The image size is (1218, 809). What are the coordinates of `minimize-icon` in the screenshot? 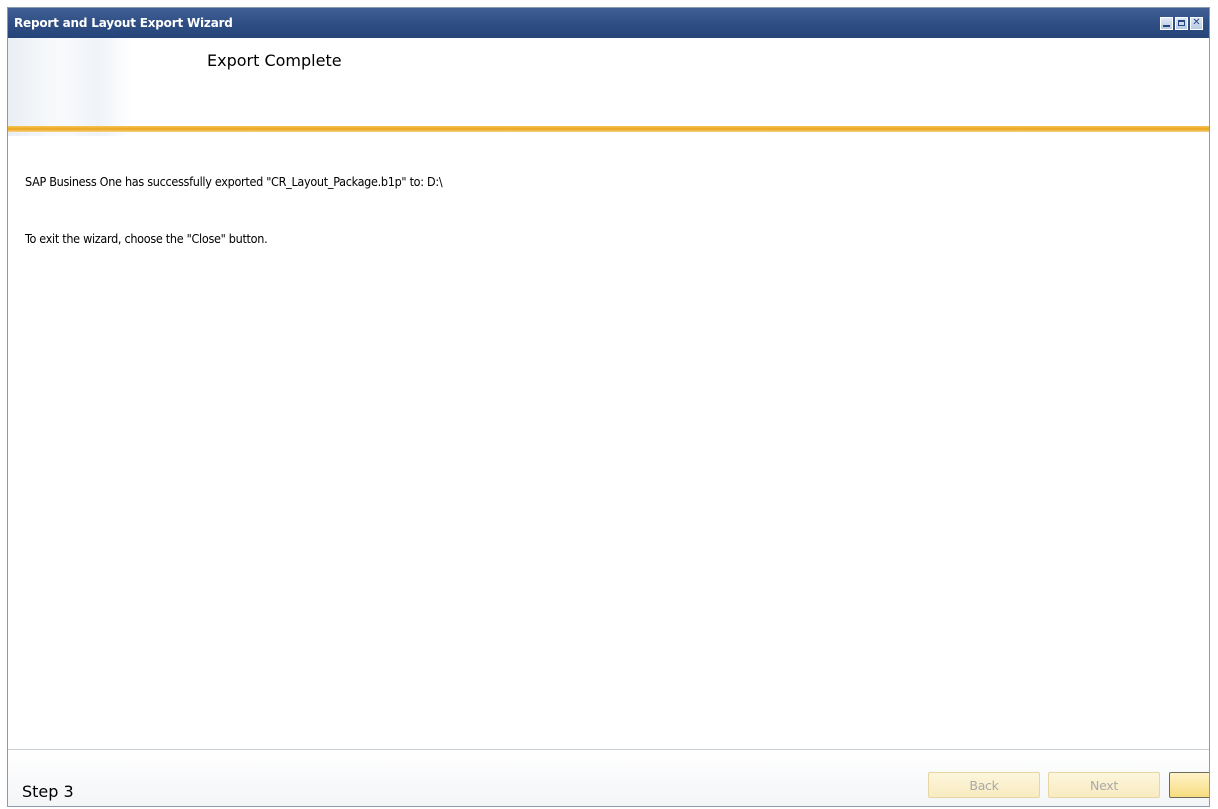 It's located at (1166, 23).